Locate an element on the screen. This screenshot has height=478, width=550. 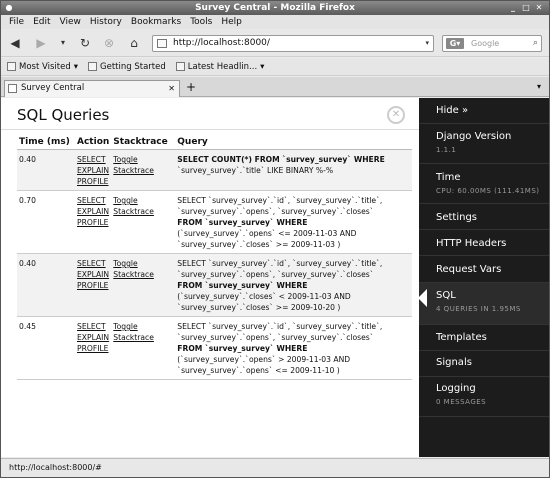
sidebar-item-templates: Templates is located at coordinates (484, 338).